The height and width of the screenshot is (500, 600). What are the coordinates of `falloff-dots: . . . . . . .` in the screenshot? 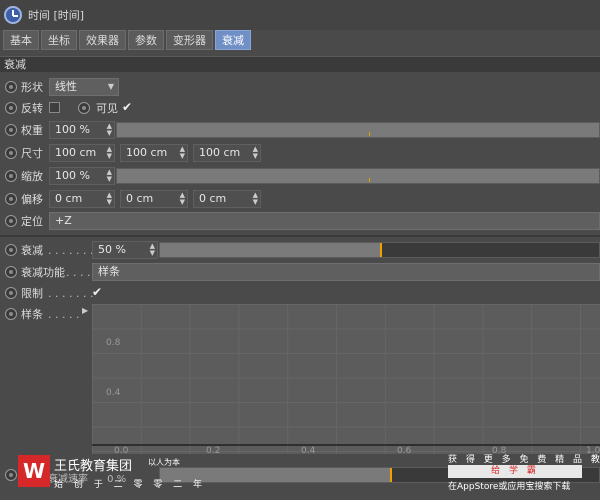 It's located at (71, 250).